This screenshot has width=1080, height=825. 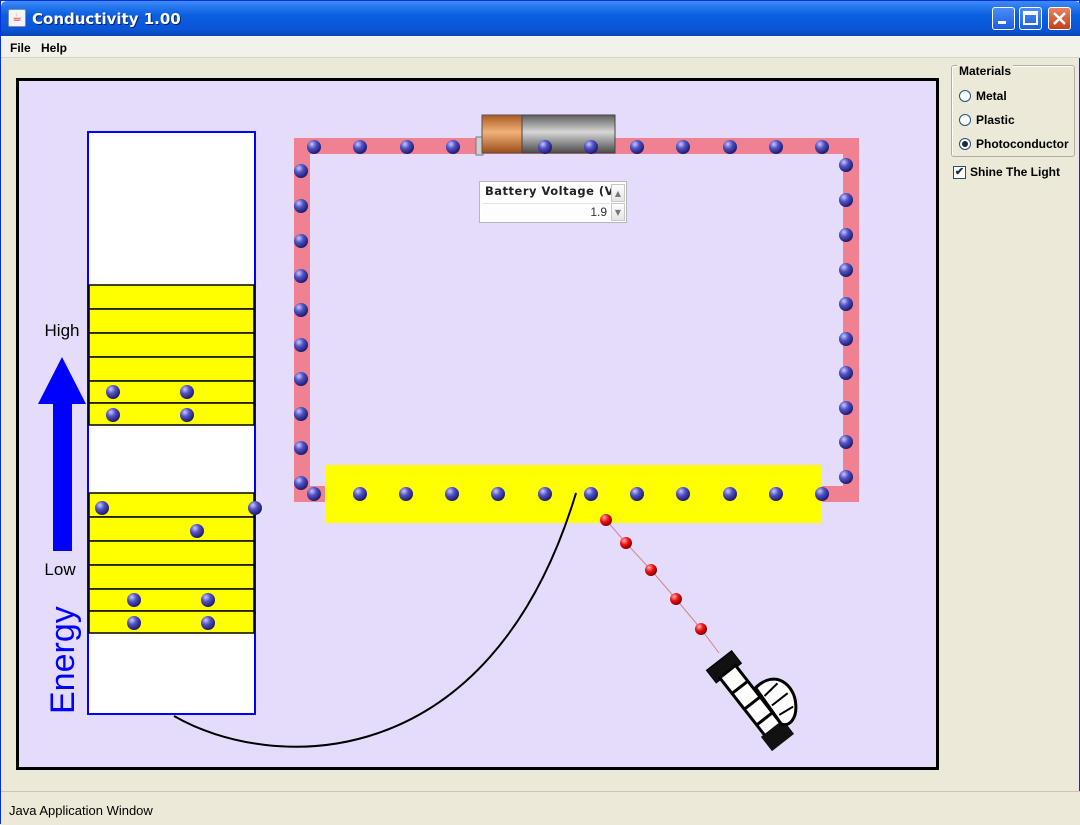 I want to click on close-icon, so click(x=1059, y=18).